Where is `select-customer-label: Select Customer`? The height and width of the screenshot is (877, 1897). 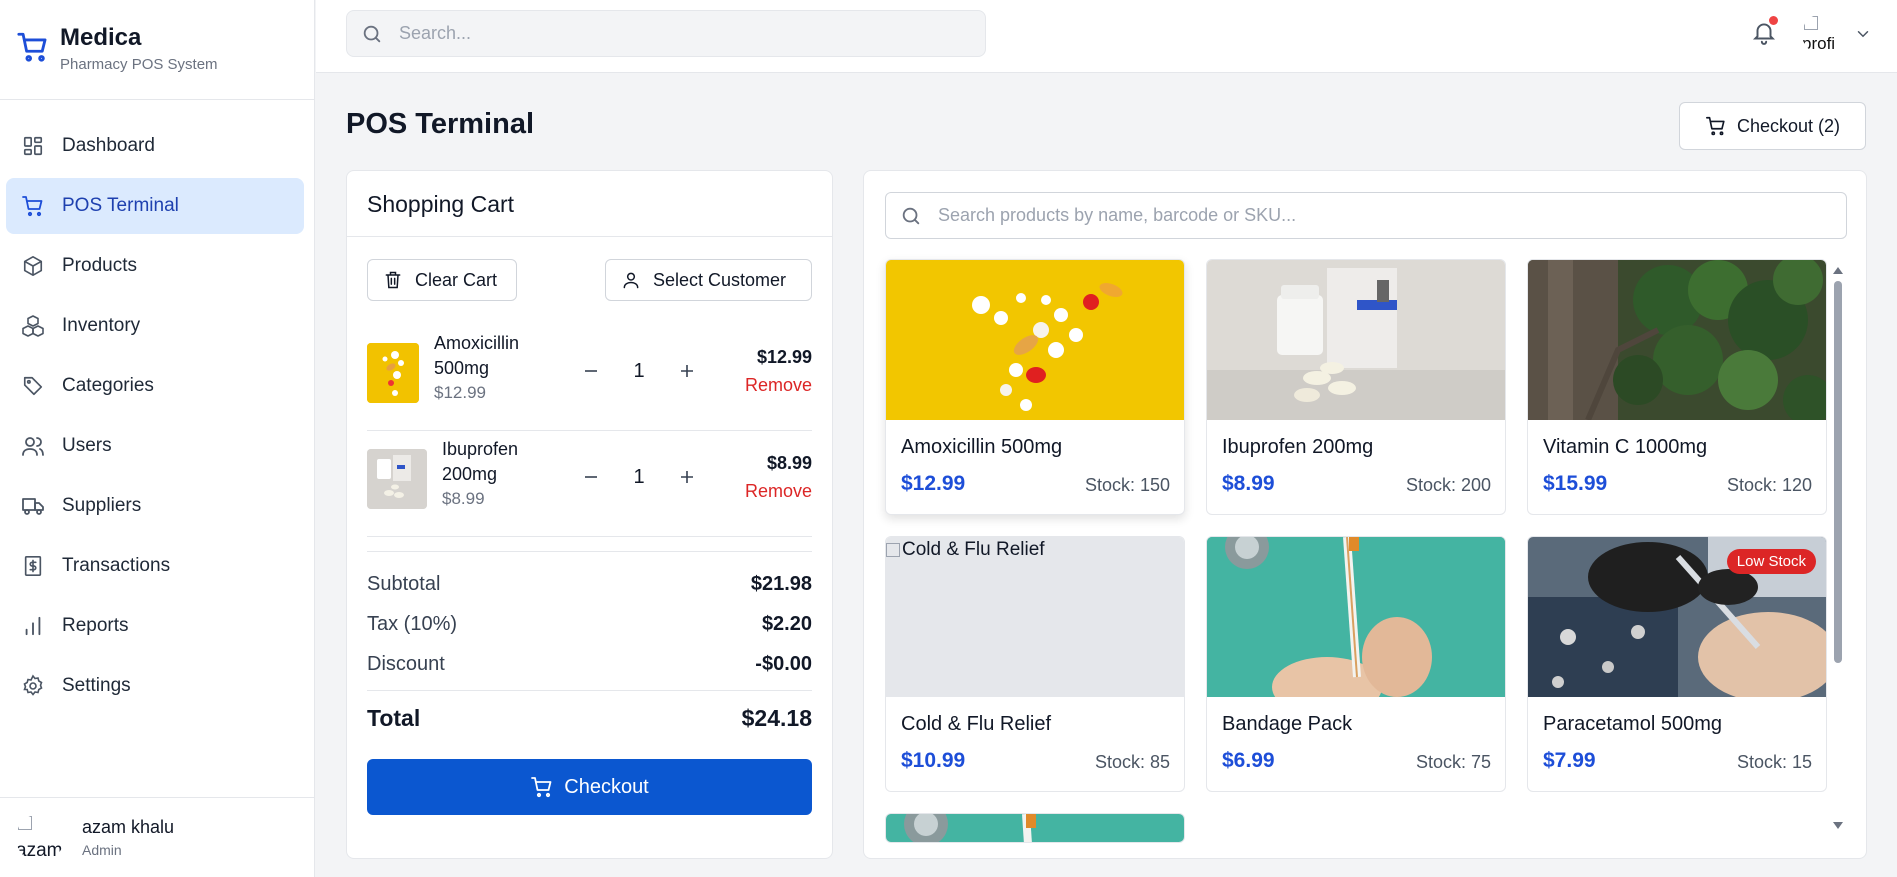 select-customer-label: Select Customer is located at coordinates (720, 279).